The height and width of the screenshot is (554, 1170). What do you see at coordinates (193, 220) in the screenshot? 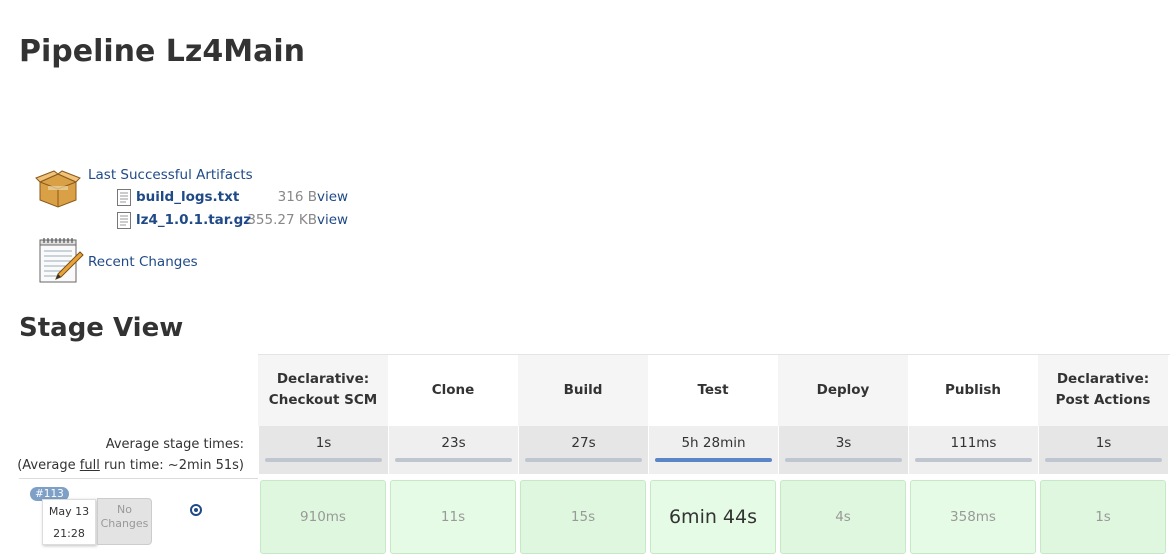
I see `artifact-file-link: lz4_1.0.1.tar.gz` at bounding box center [193, 220].